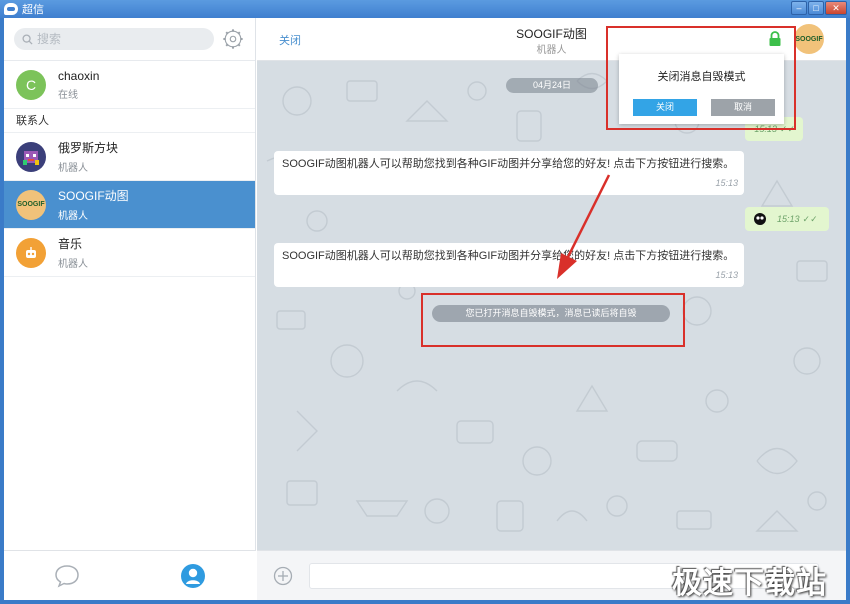 The height and width of the screenshot is (604, 850). What do you see at coordinates (193, 576) in the screenshot?
I see `contacts-icon` at bounding box center [193, 576].